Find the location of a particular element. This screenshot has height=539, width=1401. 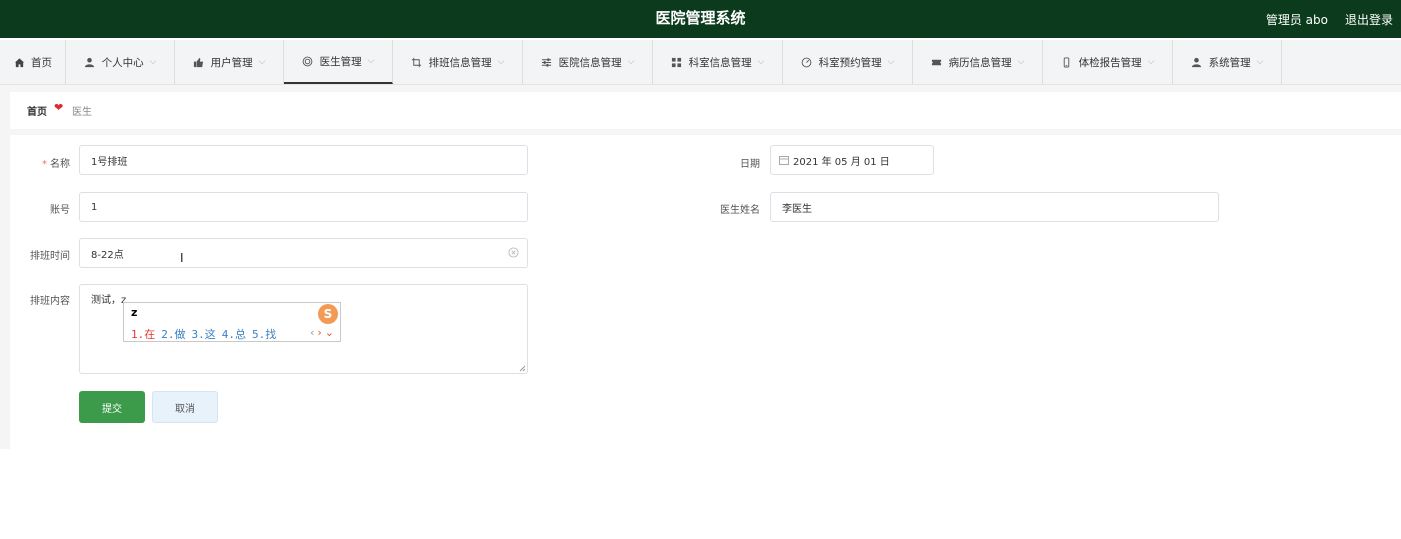

nav-item-home: 首页 is located at coordinates (33, 62).